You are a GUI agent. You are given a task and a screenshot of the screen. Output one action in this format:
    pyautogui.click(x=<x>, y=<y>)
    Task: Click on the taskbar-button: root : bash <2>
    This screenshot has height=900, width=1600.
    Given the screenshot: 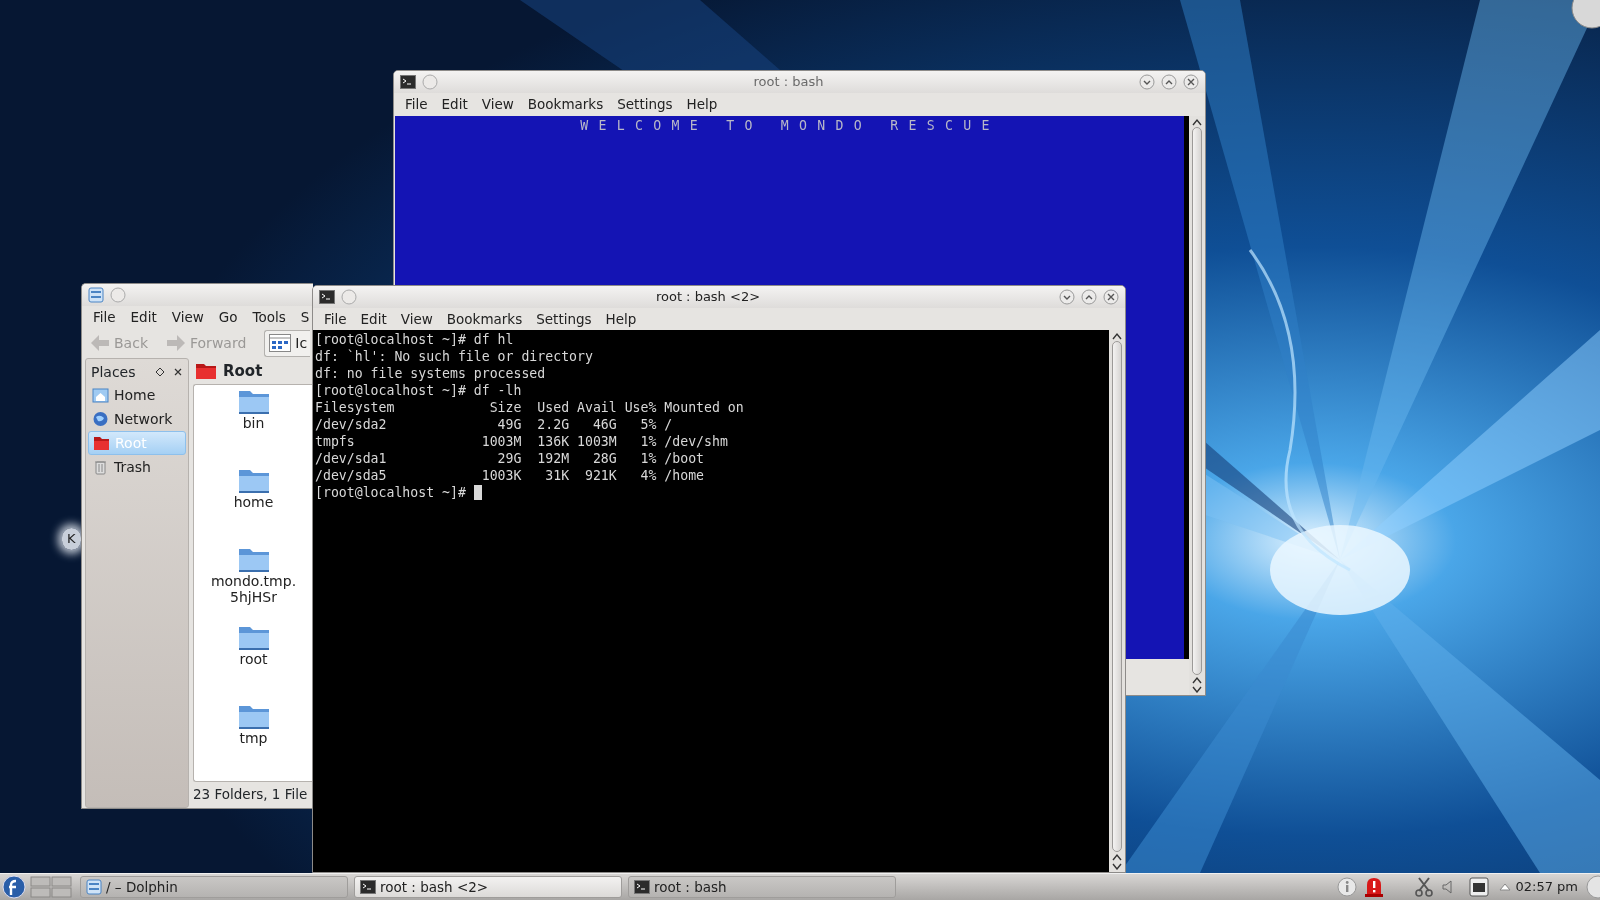 What is the action you would take?
    pyautogui.click(x=488, y=887)
    